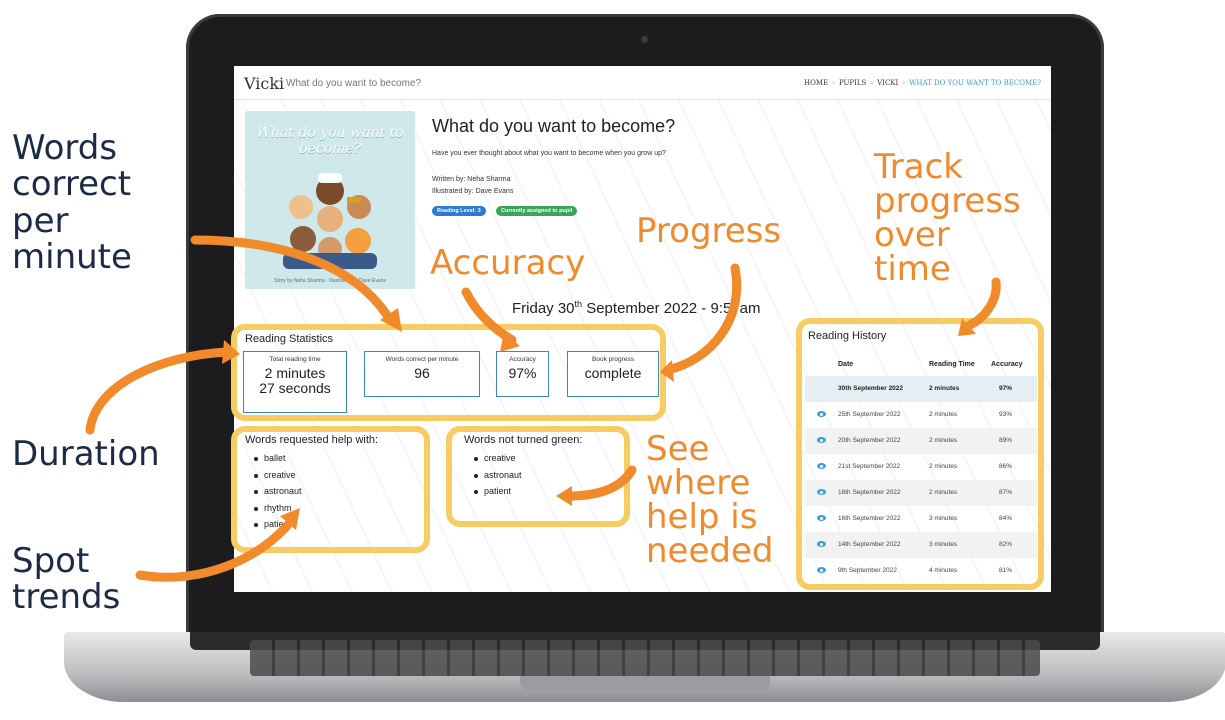 The width and height of the screenshot is (1225, 720). Describe the element at coordinates (496, 461) in the screenshot. I see `list-item: creative` at that location.